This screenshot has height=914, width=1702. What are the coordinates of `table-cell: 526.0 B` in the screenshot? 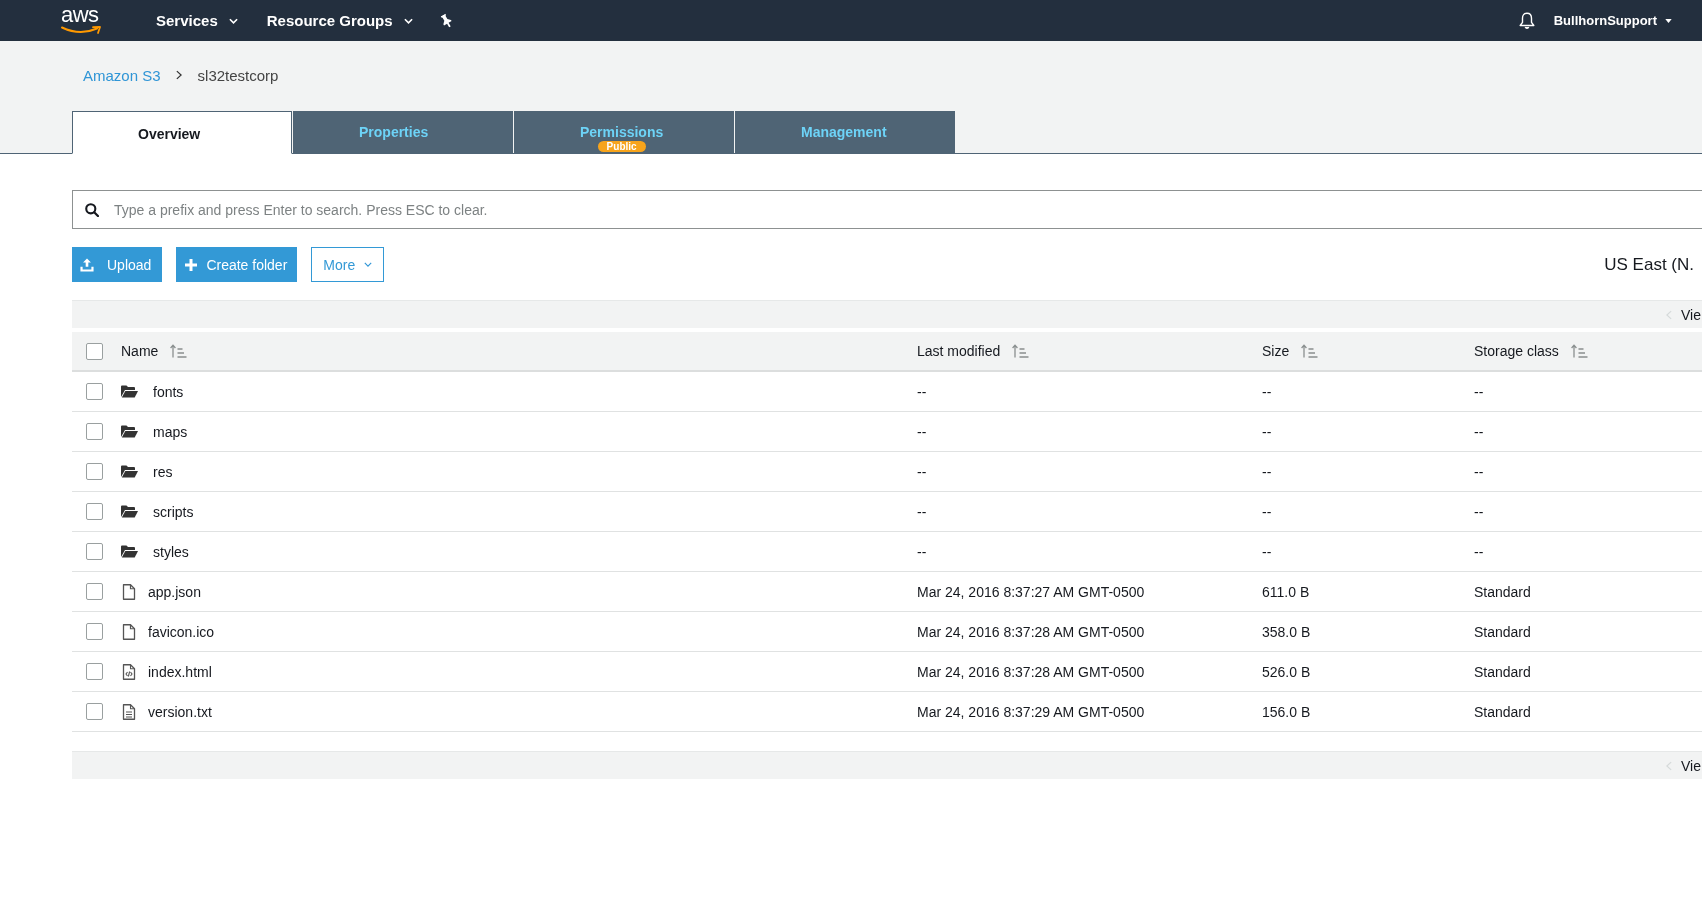 It's located at (1286, 671).